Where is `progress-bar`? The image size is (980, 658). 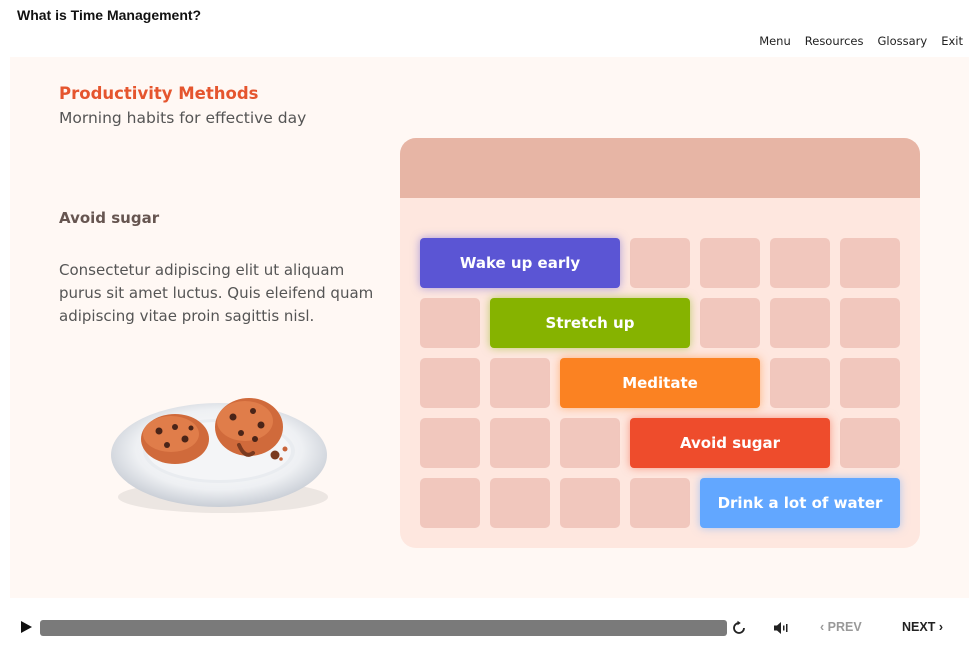
progress-bar is located at coordinates (383, 628).